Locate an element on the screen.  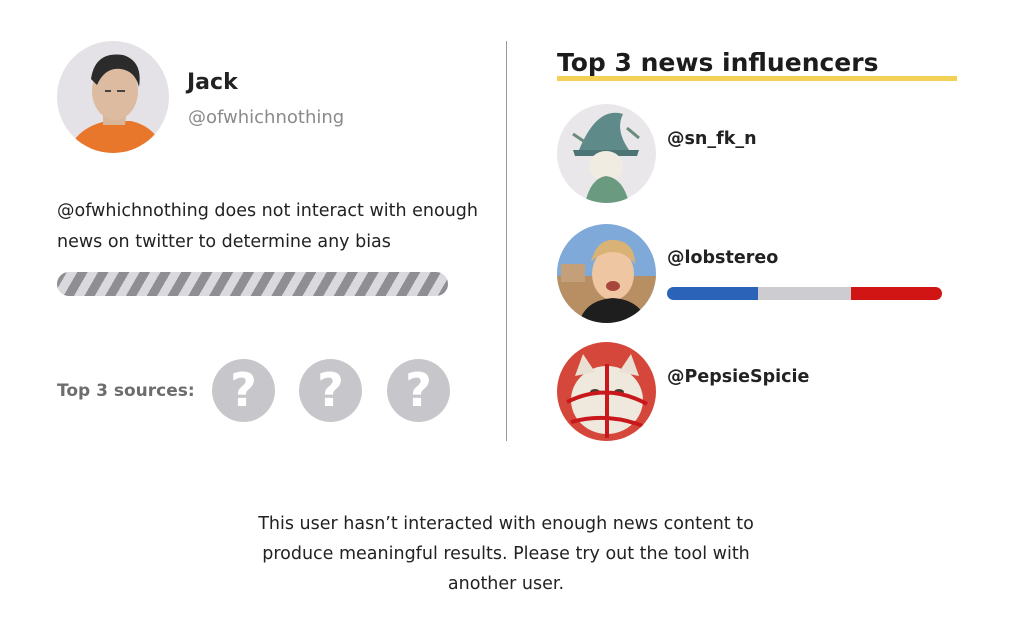
panel-divider is located at coordinates (506, 241).